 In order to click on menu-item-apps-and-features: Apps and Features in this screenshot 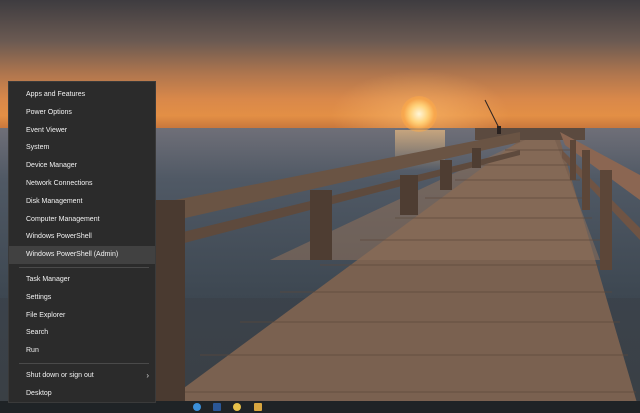, I will do `click(82, 95)`.